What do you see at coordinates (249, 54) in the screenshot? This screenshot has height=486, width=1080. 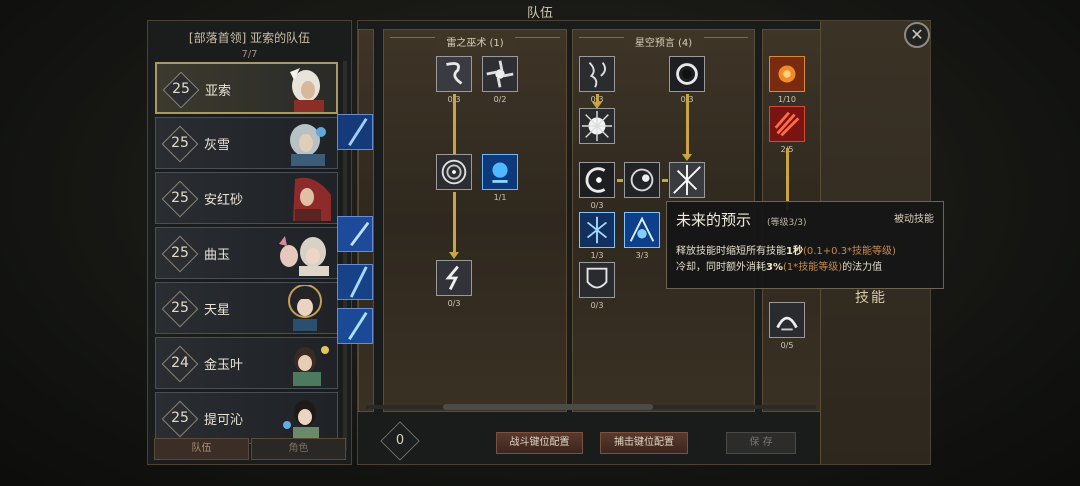 I see `roster-count: 7/7` at bounding box center [249, 54].